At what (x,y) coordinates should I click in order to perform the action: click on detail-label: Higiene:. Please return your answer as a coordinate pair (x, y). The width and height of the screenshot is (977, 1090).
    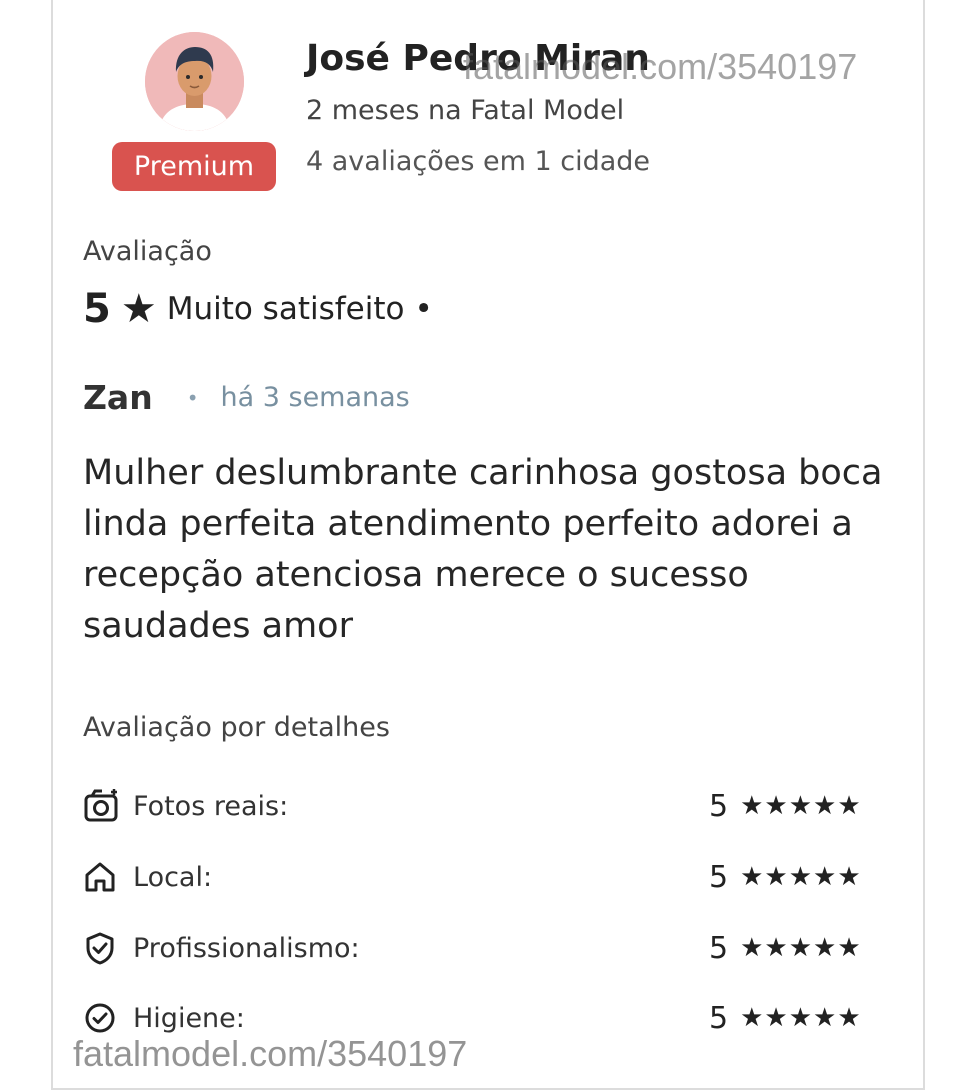
    Looking at the image, I should click on (189, 1018).